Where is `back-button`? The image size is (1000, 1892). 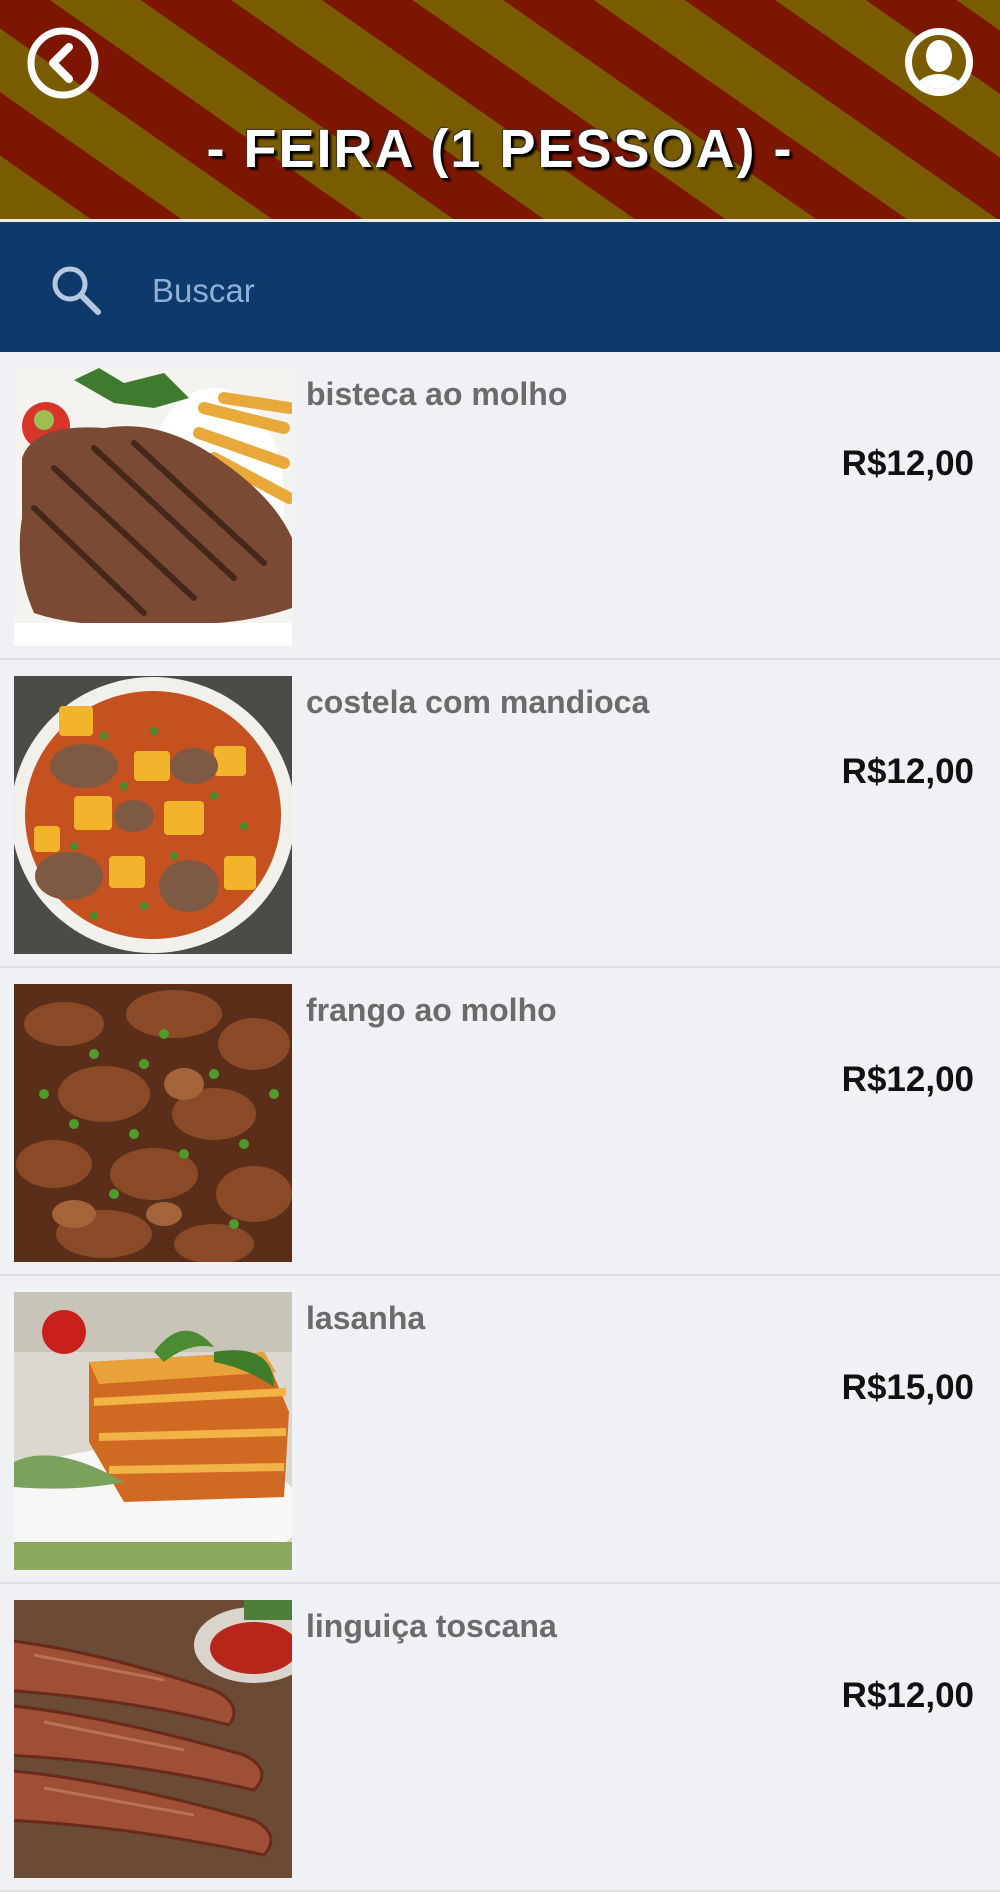 back-button is located at coordinates (63, 63).